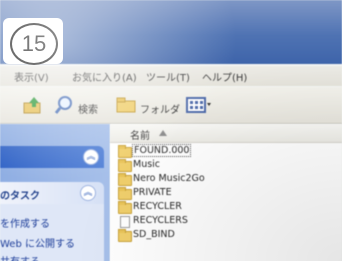 This screenshot has height=261, width=342. Describe the element at coordinates (163, 133) in the screenshot. I see `sort-ascending-icon` at that location.